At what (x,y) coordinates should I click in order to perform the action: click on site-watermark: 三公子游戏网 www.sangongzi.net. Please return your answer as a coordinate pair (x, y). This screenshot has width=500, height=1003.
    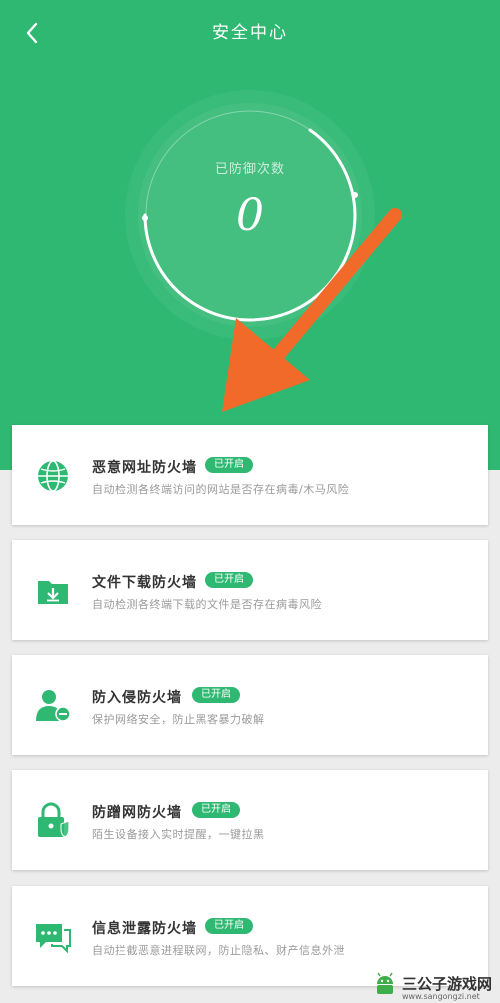
    Looking at the image, I should click on (432, 984).